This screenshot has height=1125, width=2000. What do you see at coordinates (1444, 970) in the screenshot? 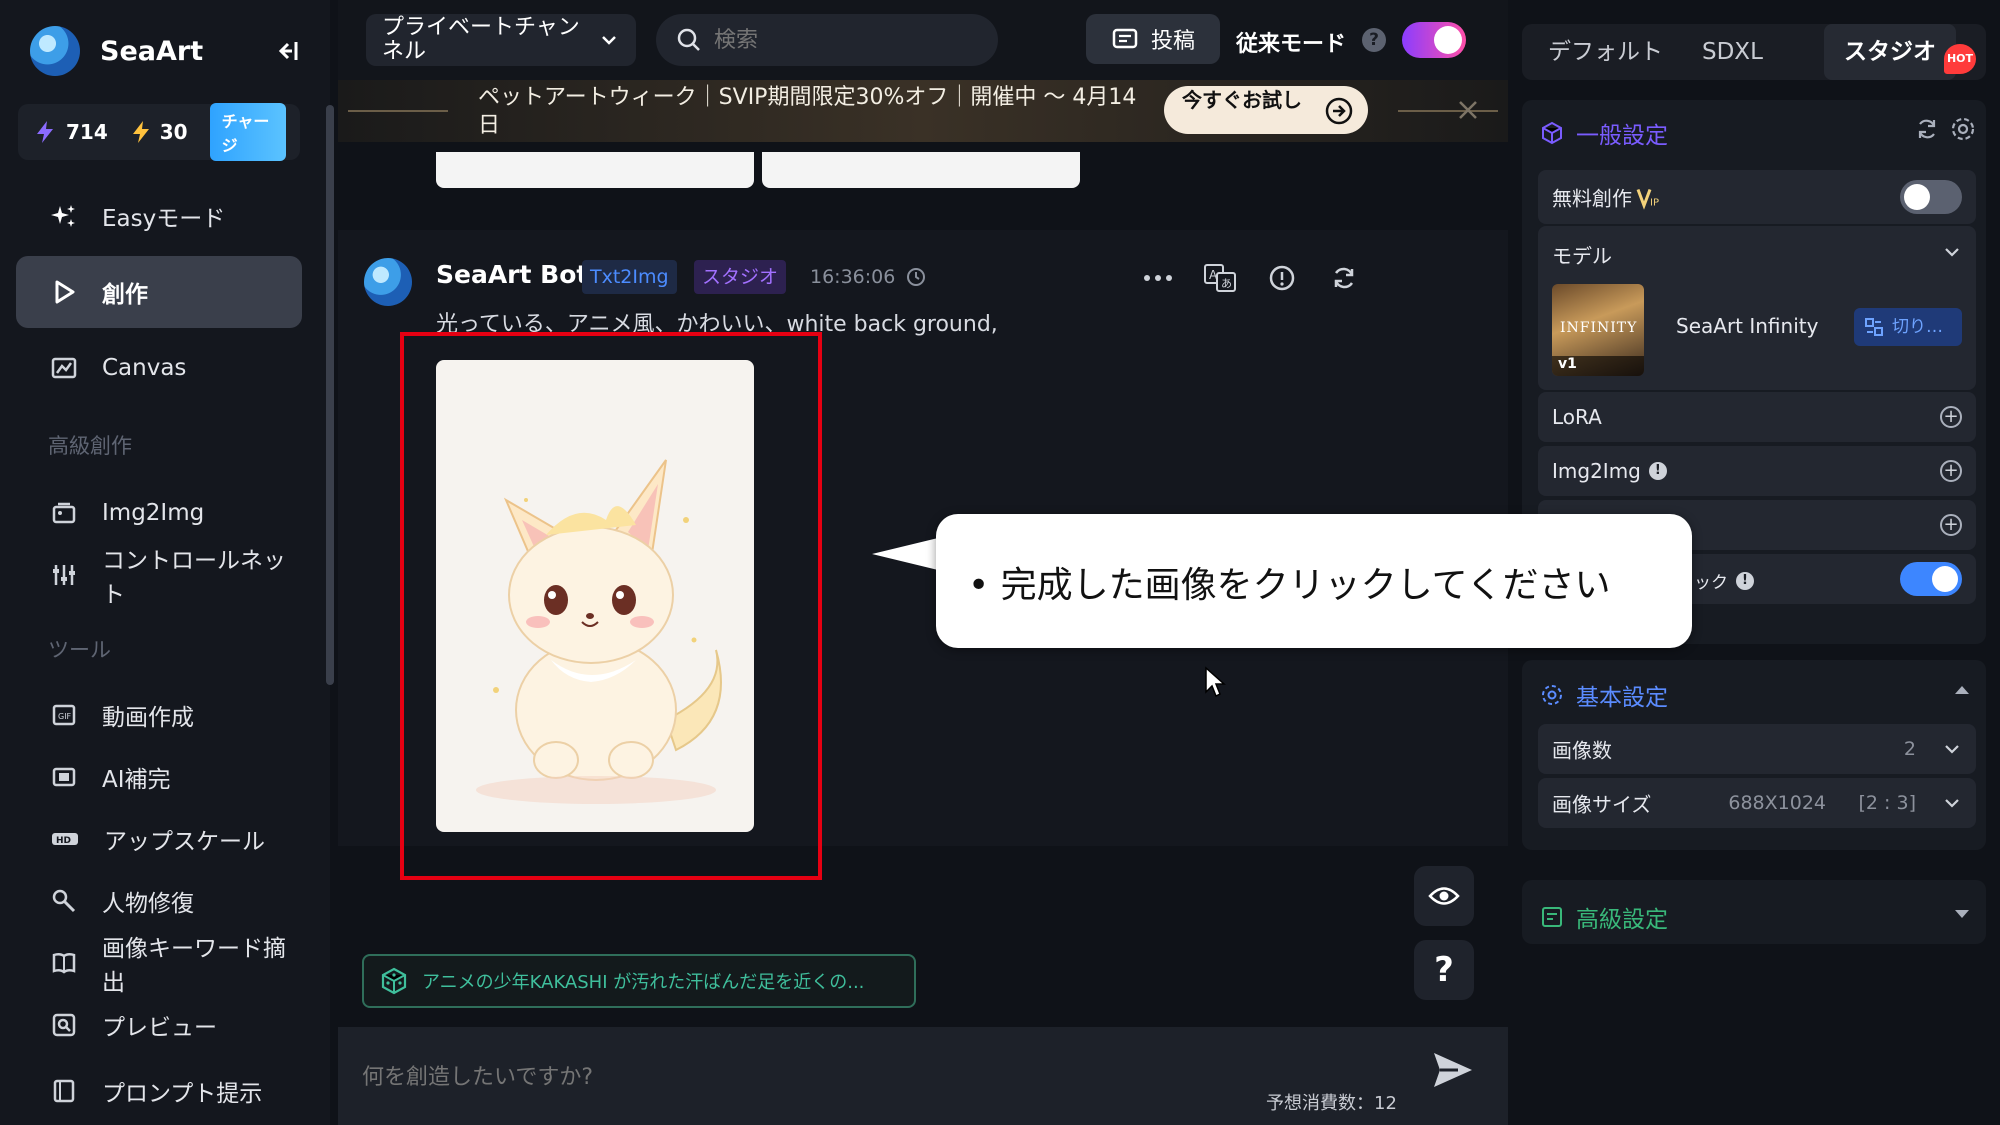
I see `help-button: ?` at bounding box center [1444, 970].